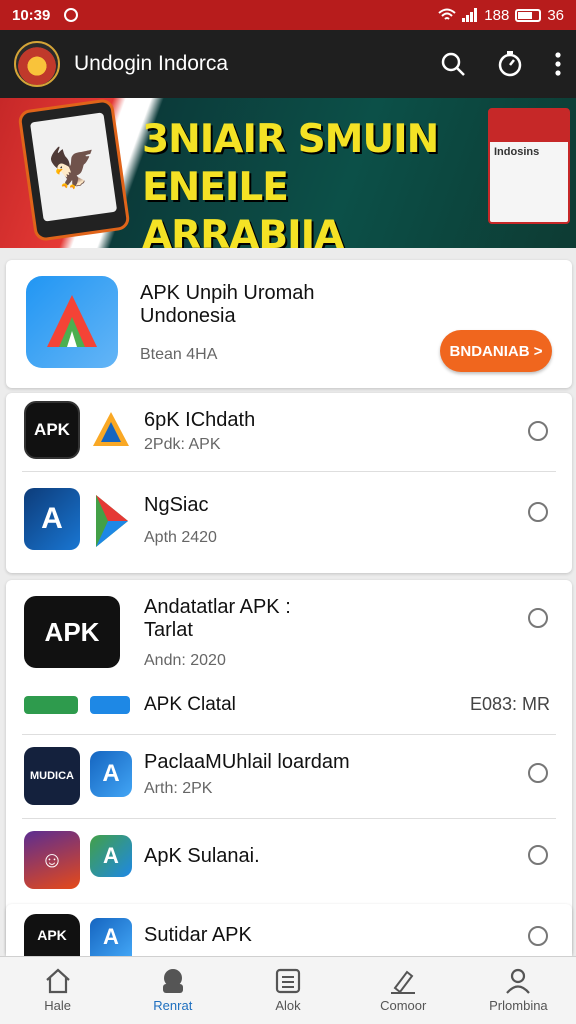 The image size is (576, 1024). I want to click on signal-icon, so click(470, 15).